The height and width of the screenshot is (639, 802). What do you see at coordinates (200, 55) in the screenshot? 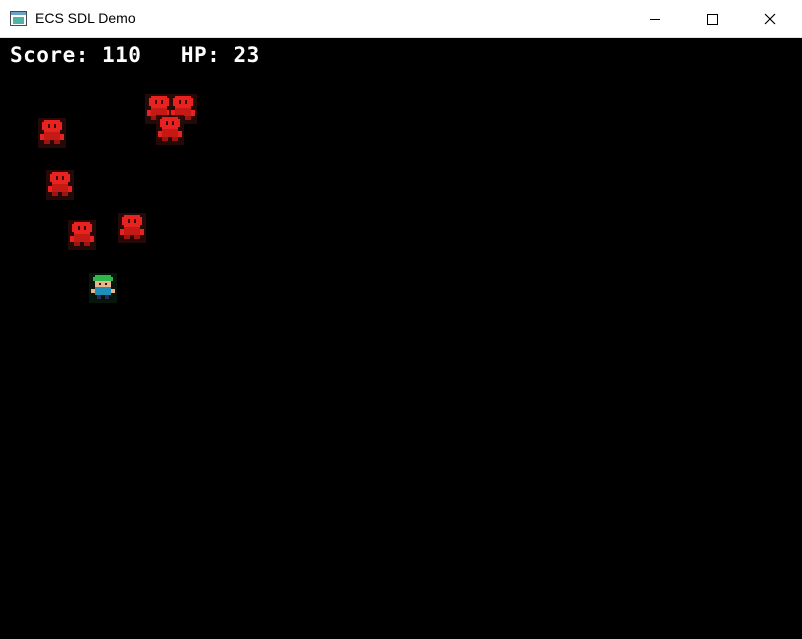
I see `hp-label: HP:` at bounding box center [200, 55].